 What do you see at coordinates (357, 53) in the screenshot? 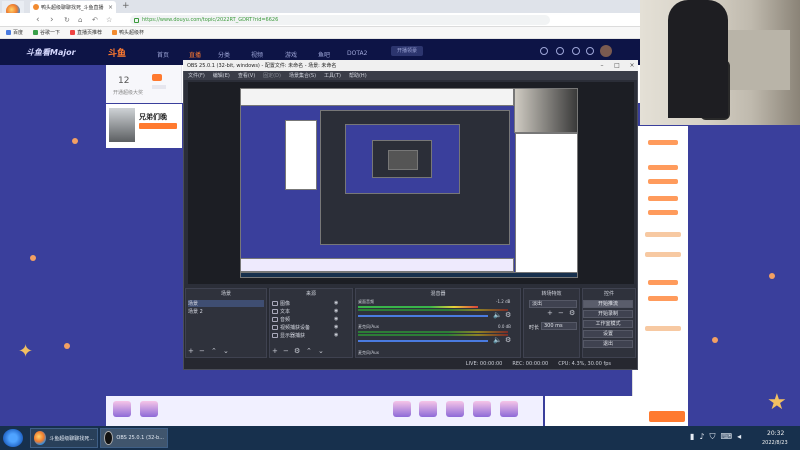
I see `nav-dota2: DOTA2` at bounding box center [357, 53].